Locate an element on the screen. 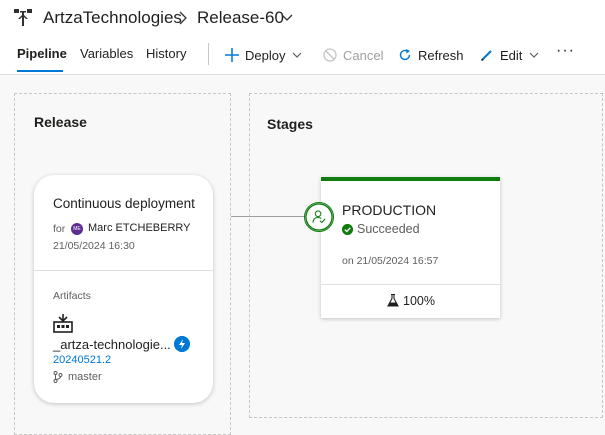 The image size is (605, 435). edit-icon is located at coordinates (486, 56).